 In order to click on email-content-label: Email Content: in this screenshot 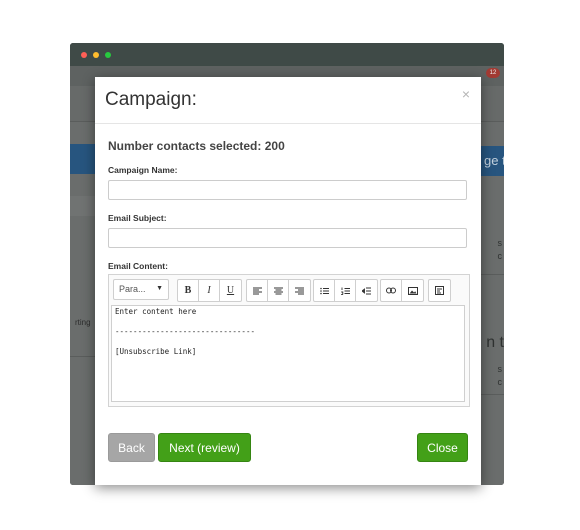, I will do `click(138, 266)`.